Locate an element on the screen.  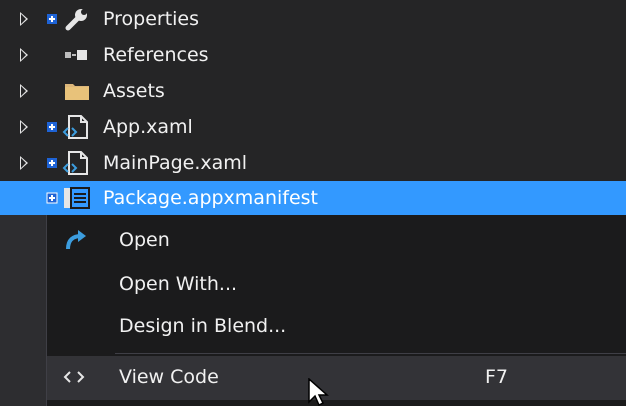
tree-item-label: Package.appxmanifest is located at coordinates (211, 198).